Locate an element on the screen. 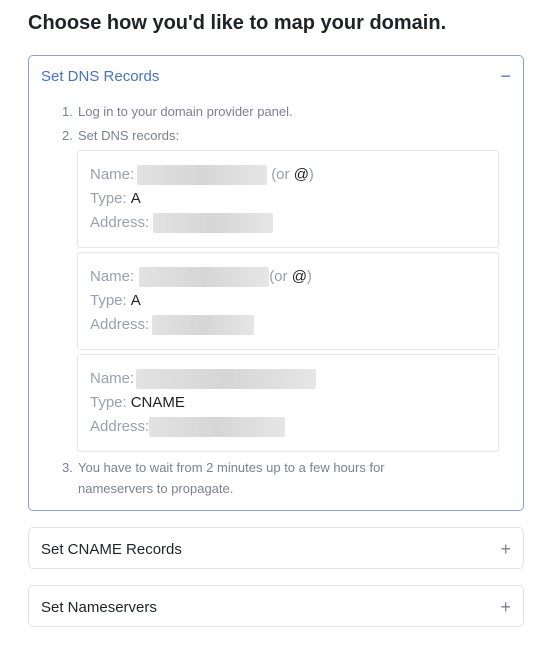  nameservers-panel: Set Nameservers + is located at coordinates (276, 606).